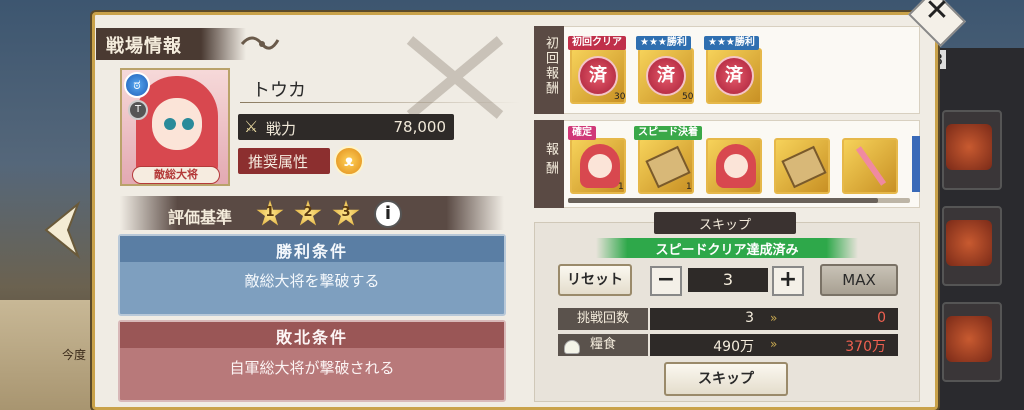  Describe the element at coordinates (788, 281) in the screenshot. I see `increment-button: +` at that location.